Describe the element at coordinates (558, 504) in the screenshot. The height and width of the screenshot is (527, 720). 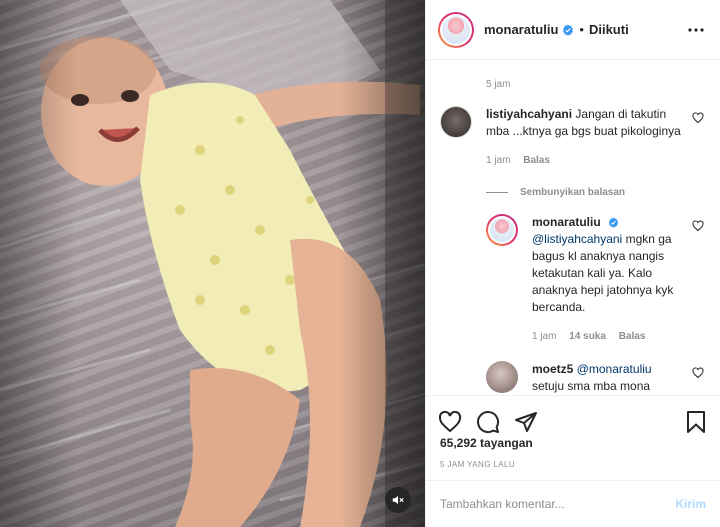
I see `comment-input` at that location.